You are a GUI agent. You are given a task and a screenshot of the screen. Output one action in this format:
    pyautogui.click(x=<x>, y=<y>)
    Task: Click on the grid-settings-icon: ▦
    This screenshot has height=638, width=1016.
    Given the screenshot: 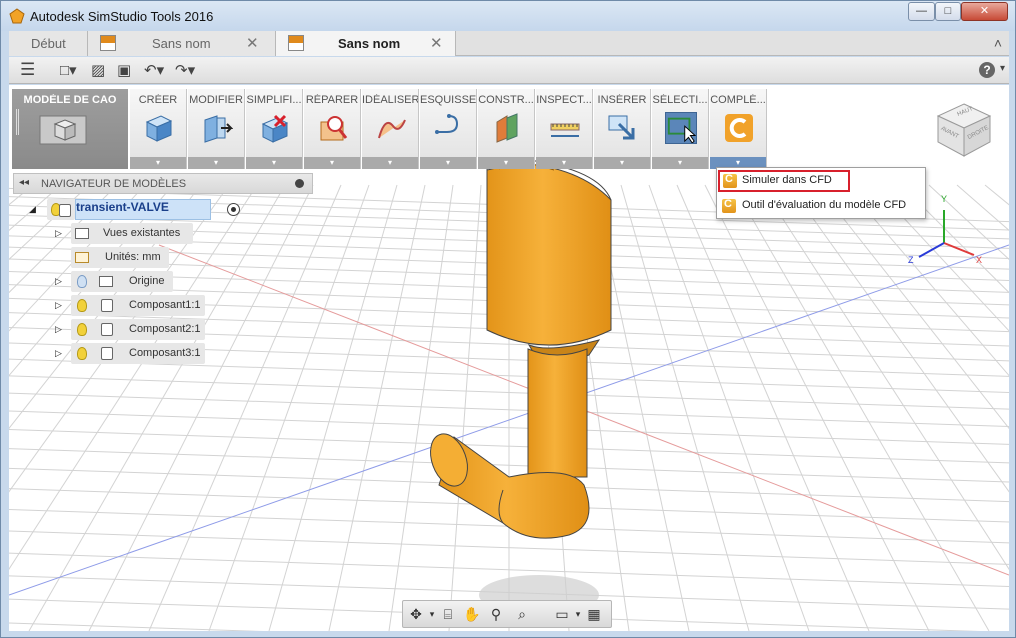 What is the action you would take?
    pyautogui.click(x=594, y=614)
    